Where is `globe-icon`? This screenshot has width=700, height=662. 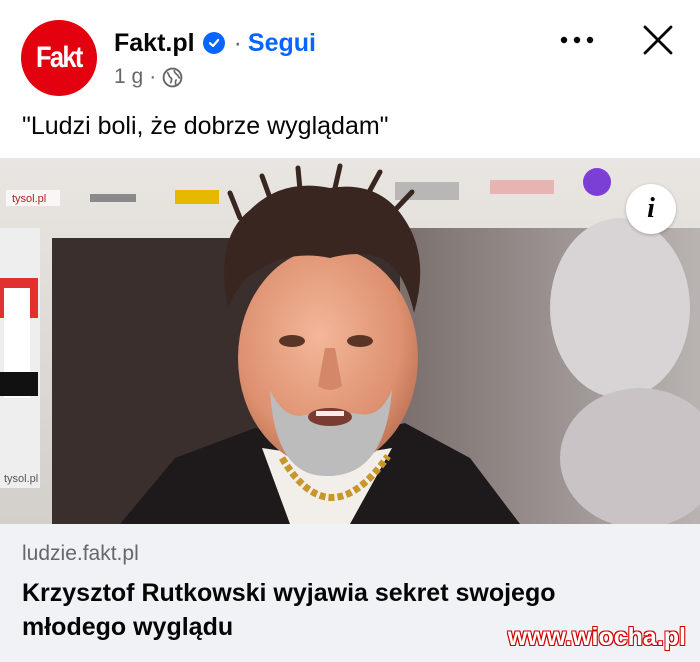 globe-icon is located at coordinates (172, 77).